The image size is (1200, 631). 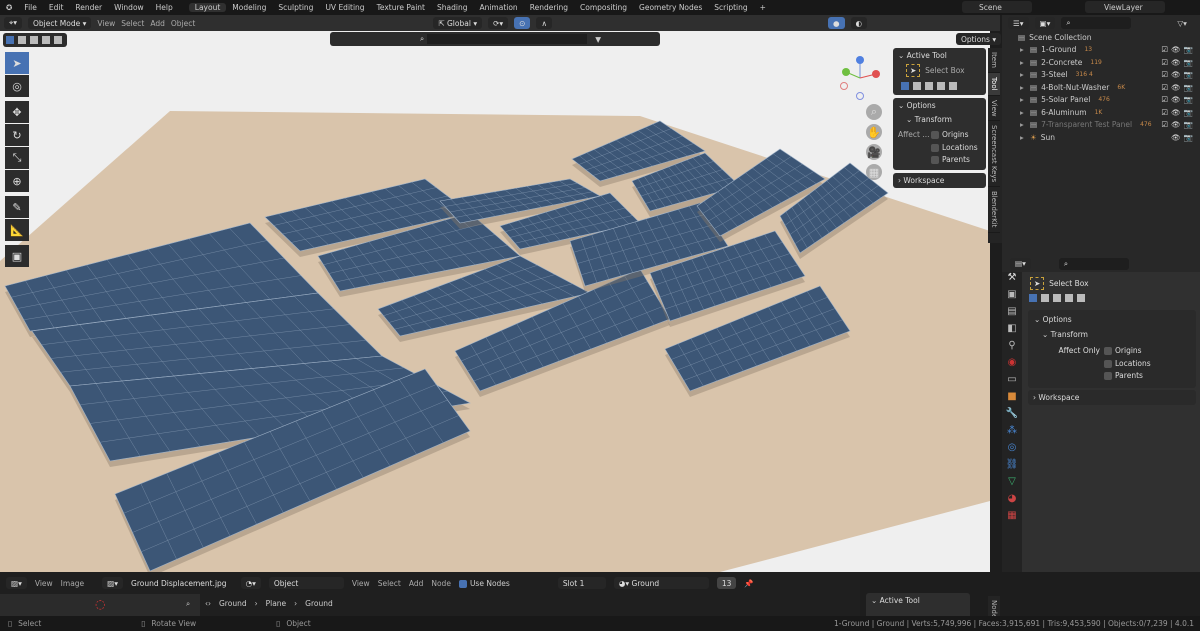 I want to click on image-browse-button: ▨▾, so click(x=113, y=583).